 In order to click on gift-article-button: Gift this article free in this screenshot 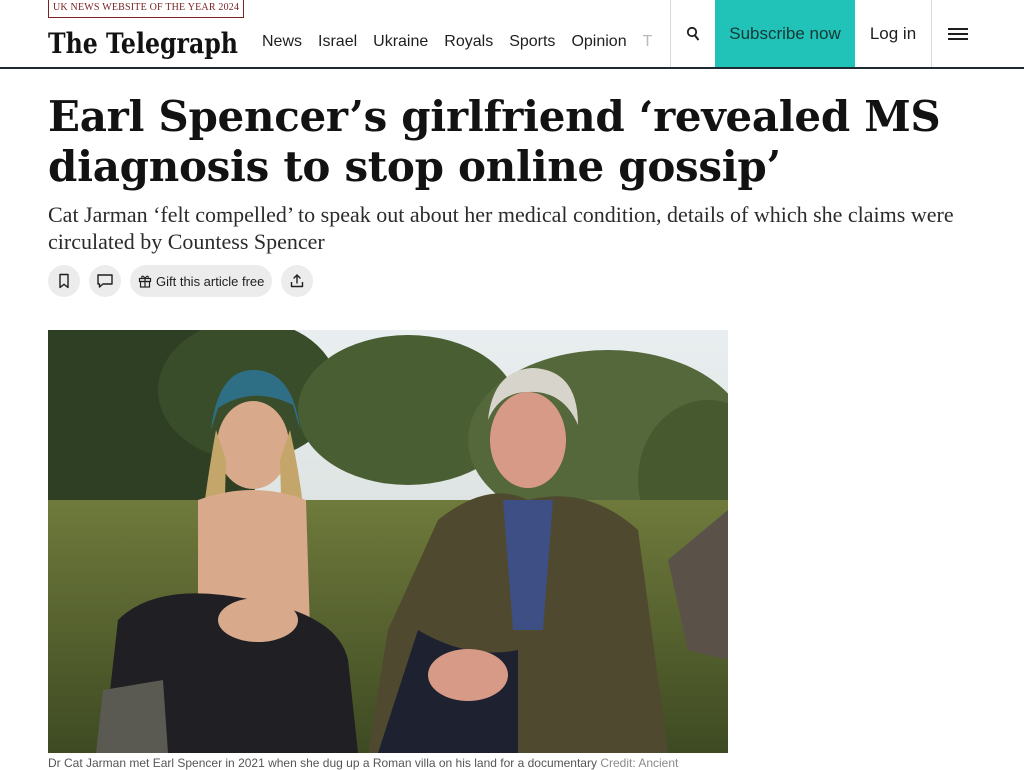, I will do `click(201, 281)`.